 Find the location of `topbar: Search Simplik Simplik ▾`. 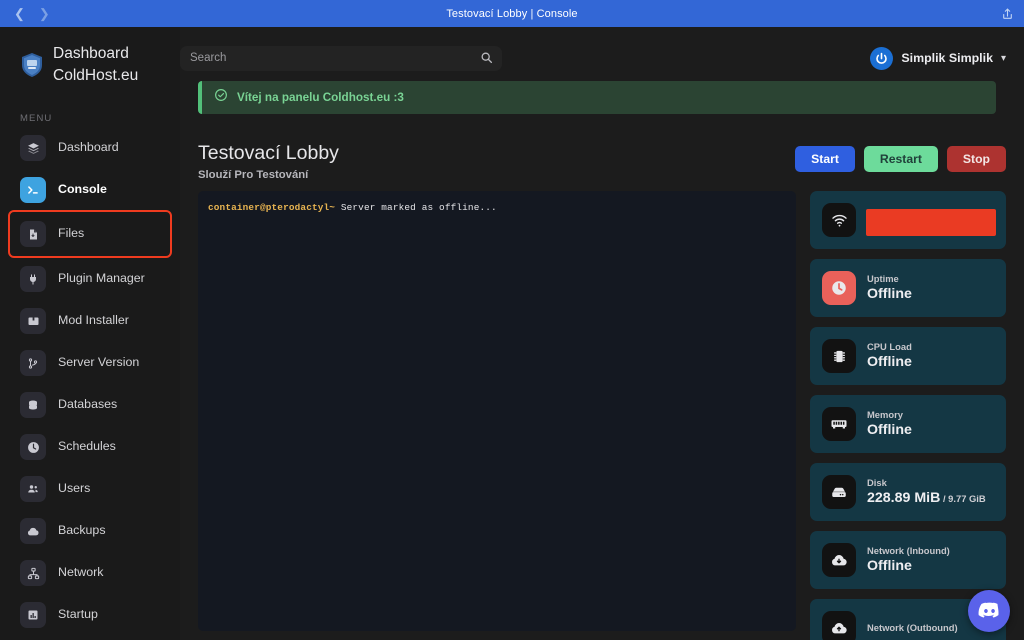

topbar: Search Simplik Simplik ▾ is located at coordinates (602, 52).